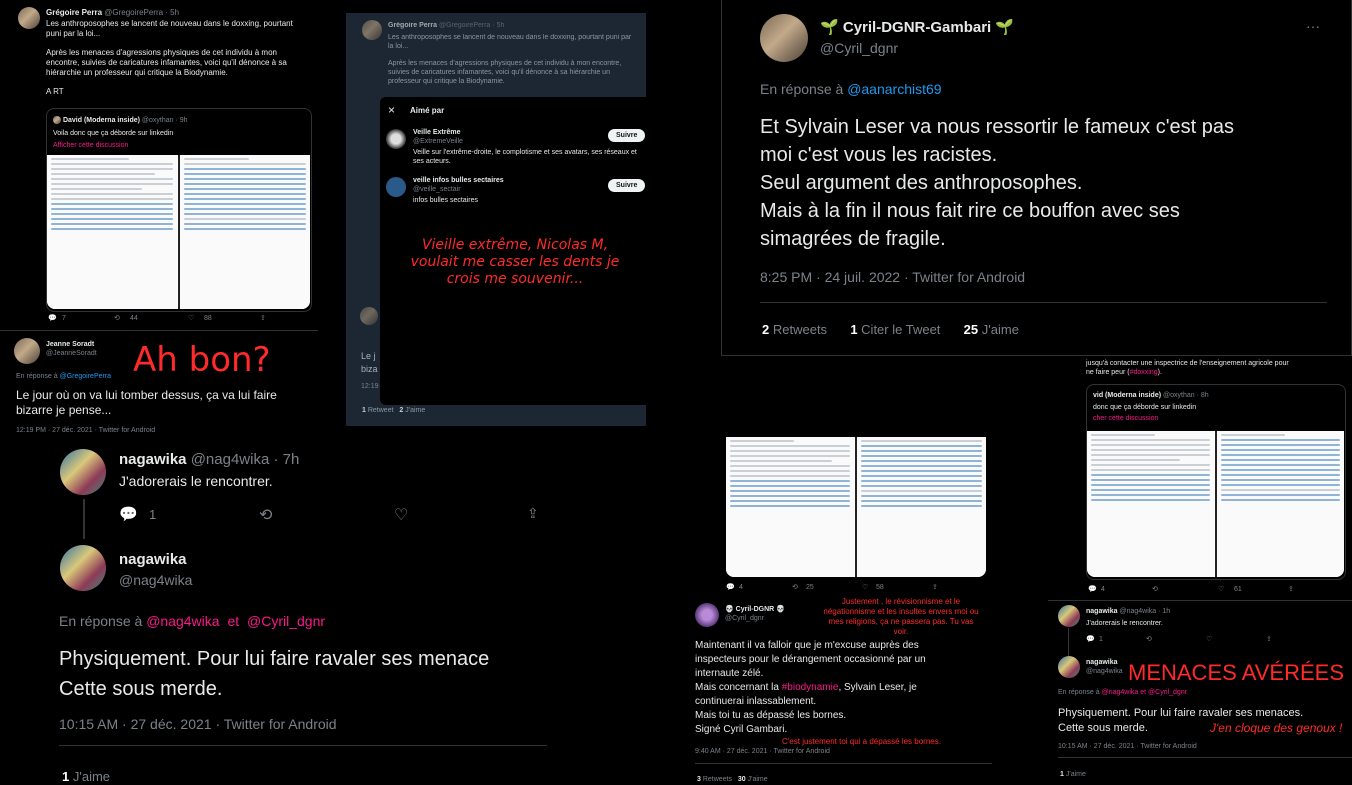  What do you see at coordinates (971, 329) in the screenshot?
I see `like-count: 25` at bounding box center [971, 329].